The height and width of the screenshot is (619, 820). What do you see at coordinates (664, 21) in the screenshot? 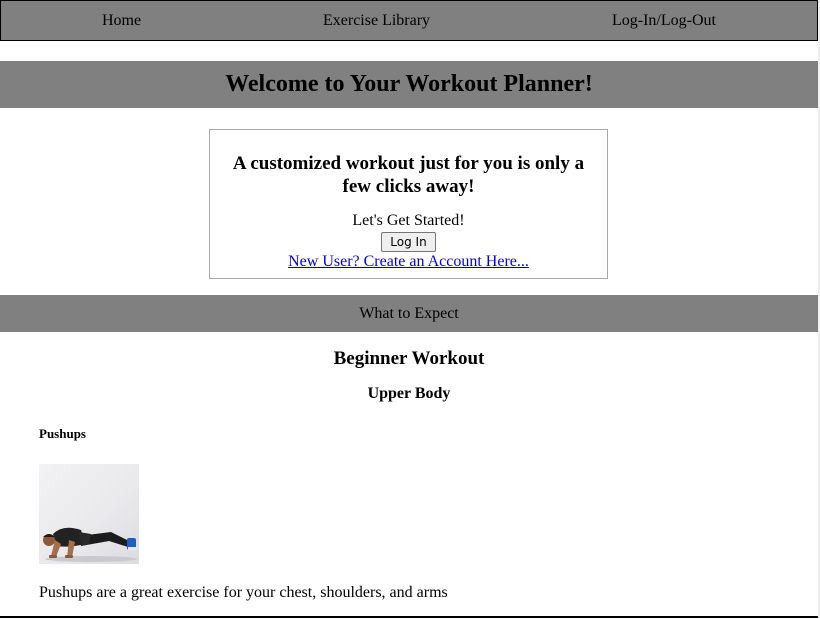
I see `nav-login-logout-link: Log-In/Log-Out` at bounding box center [664, 21].